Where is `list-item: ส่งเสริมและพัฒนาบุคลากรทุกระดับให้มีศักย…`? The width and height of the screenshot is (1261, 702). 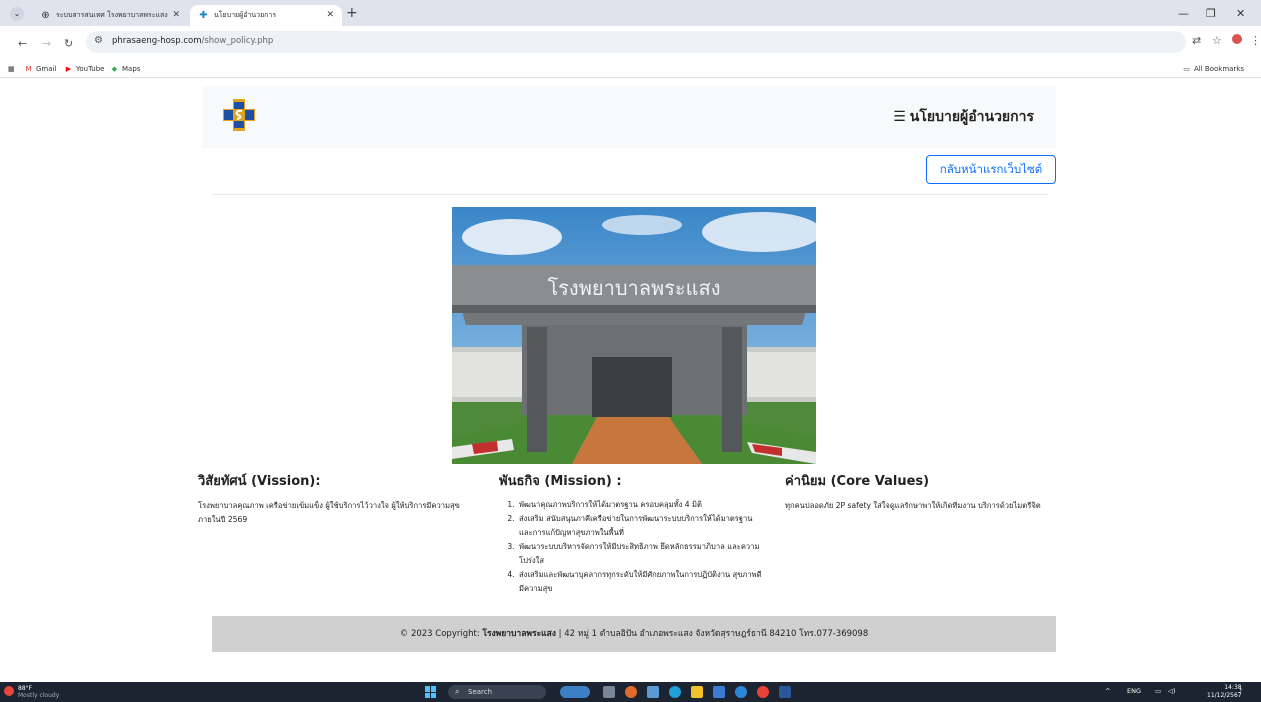 list-item: ส่งเสริมและพัฒนาบุคลากรทุกระดับให้มีศักย… is located at coordinates (640, 582).